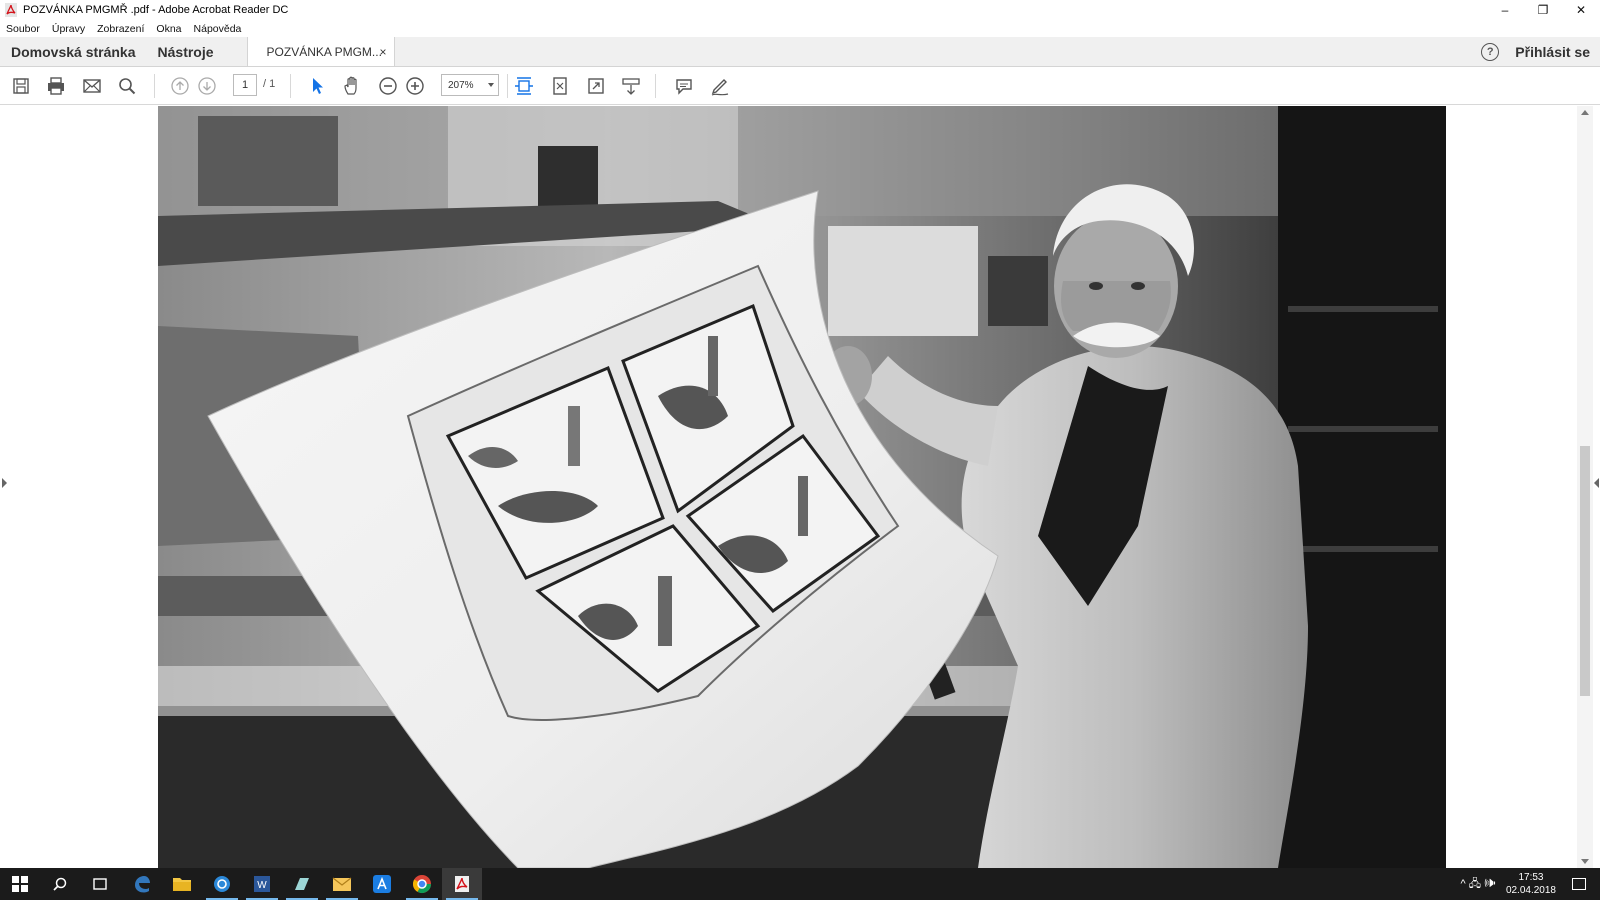  I want to click on clock-date: 02.04.2018, so click(1530, 890).